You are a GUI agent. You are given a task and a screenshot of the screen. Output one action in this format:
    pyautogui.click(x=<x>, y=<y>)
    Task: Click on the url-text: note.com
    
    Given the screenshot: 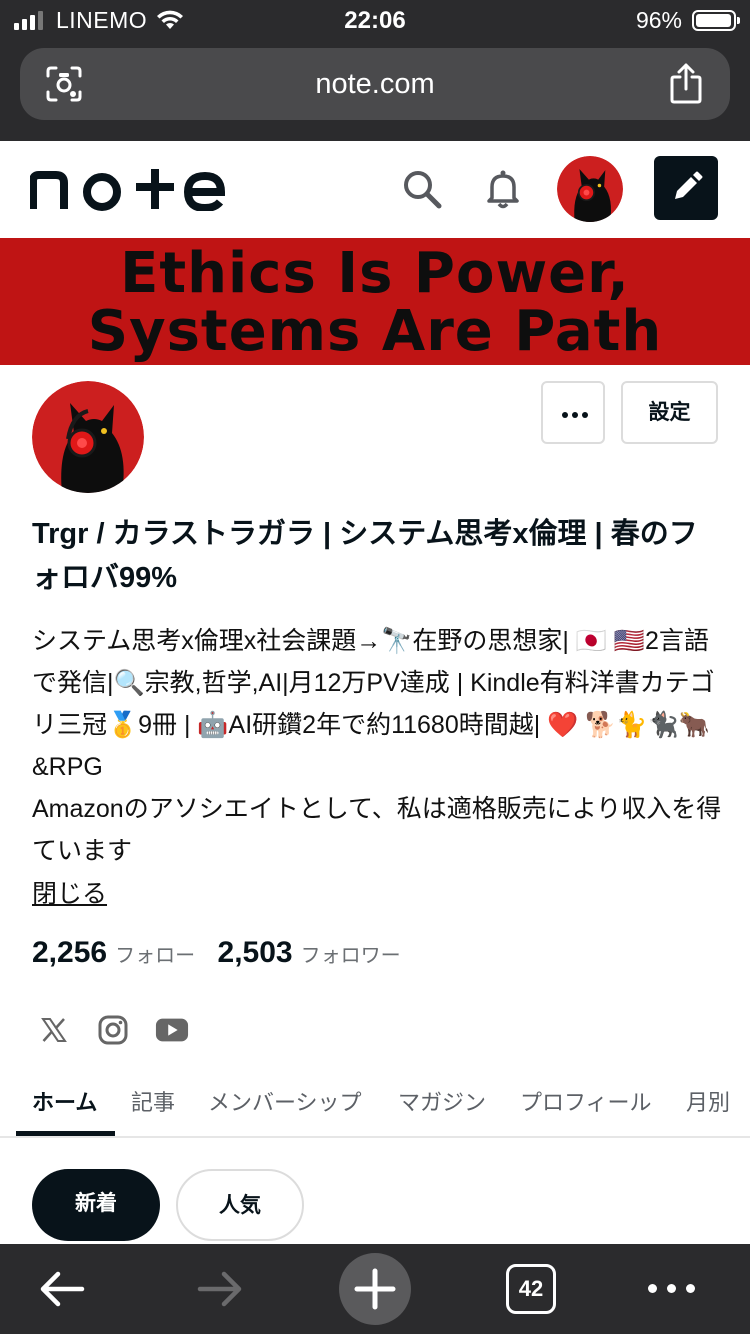 What is the action you would take?
    pyautogui.click(x=375, y=84)
    